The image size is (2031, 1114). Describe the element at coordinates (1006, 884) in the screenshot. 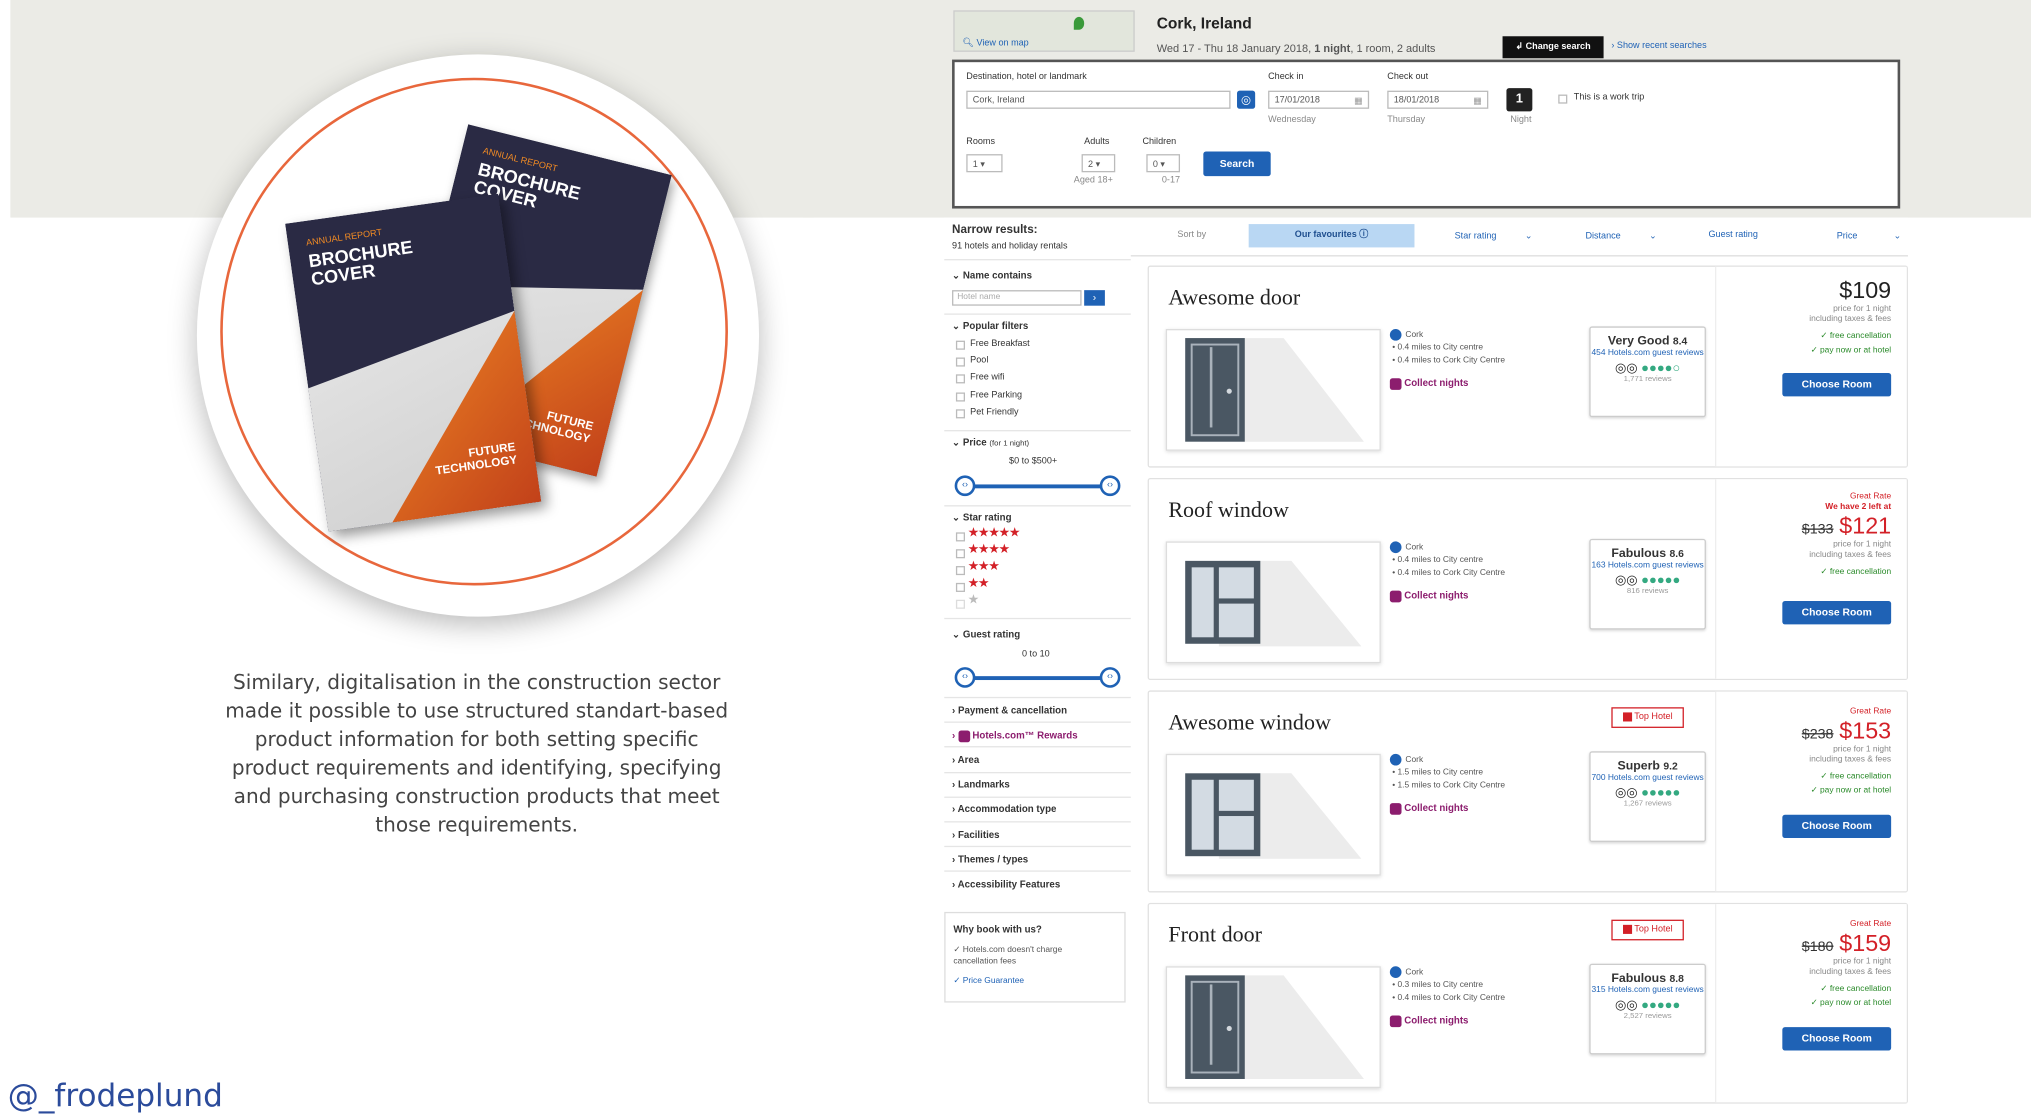

I see `accessibility-section: › Accessibility Features` at that location.